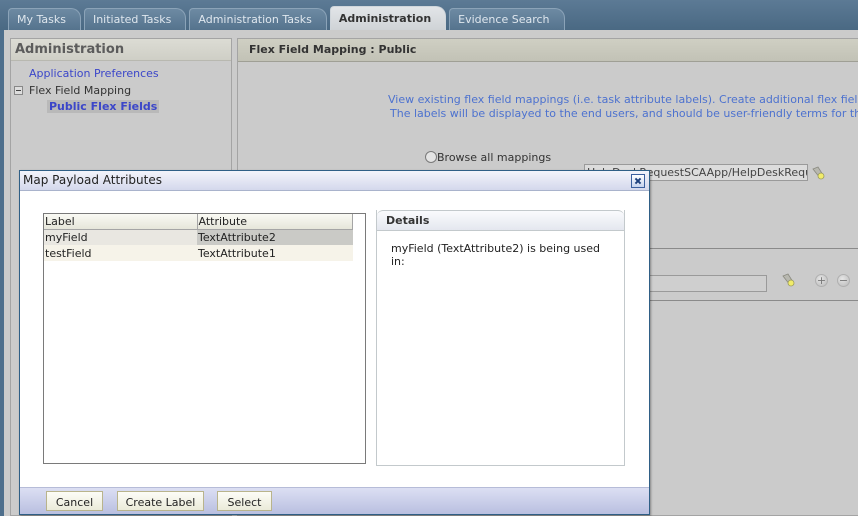 Image resolution: width=858 pixels, height=516 pixels. I want to click on add-icon: +, so click(821, 280).